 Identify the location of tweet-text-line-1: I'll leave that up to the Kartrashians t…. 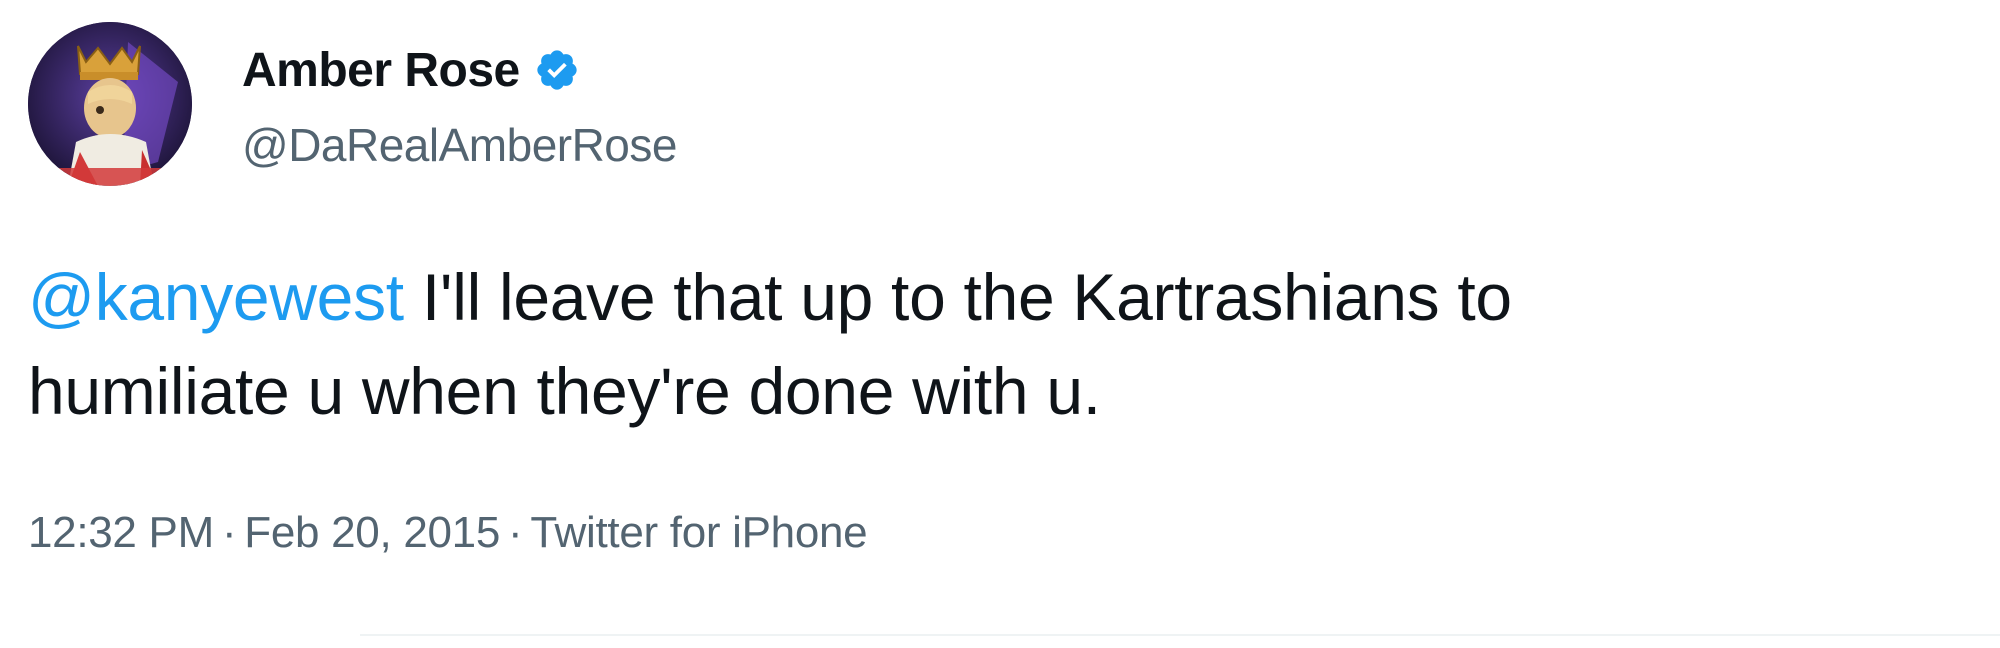
(957, 297).